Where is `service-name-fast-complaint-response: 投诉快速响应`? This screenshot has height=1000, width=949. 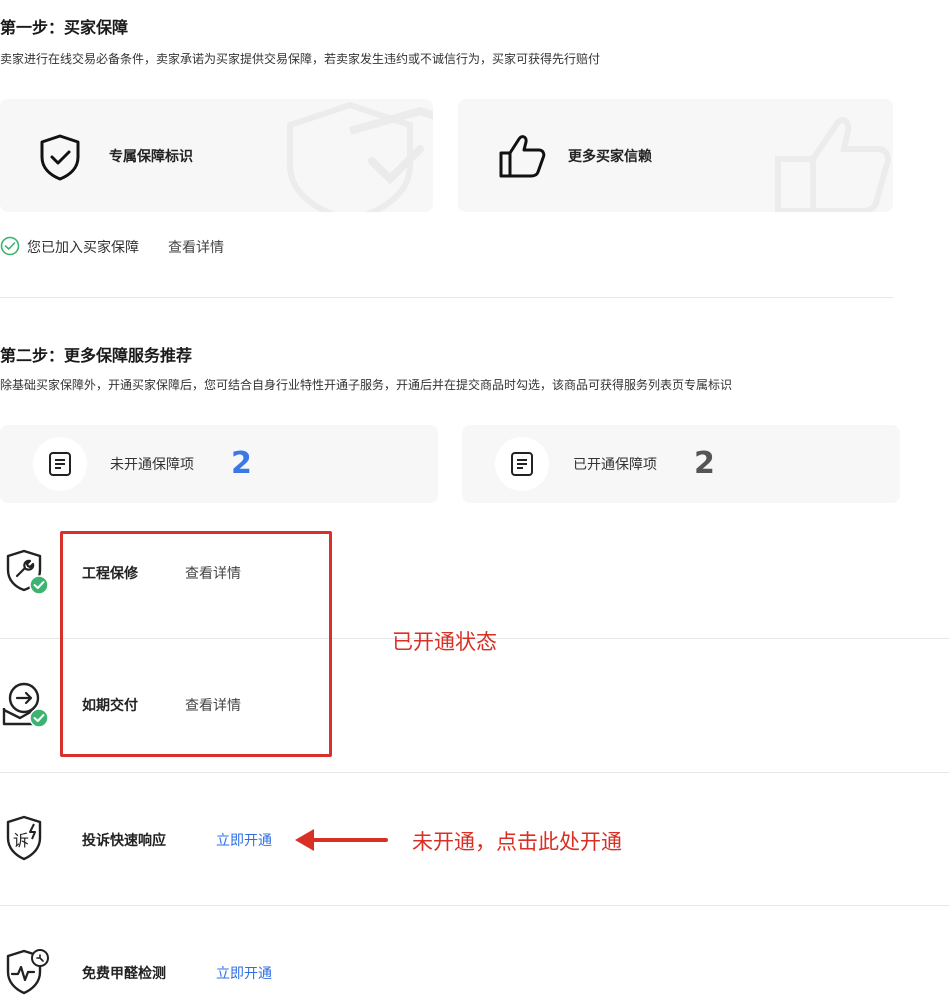
service-name-fast-complaint-response: 投诉快速响应 is located at coordinates (124, 841).